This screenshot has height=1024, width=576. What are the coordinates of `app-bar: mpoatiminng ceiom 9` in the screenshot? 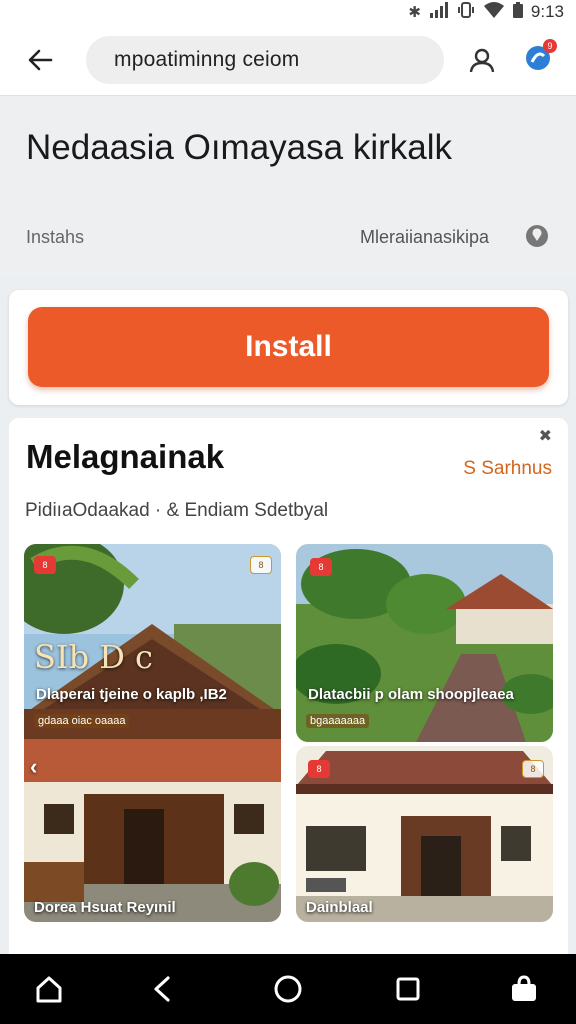 It's located at (288, 60).